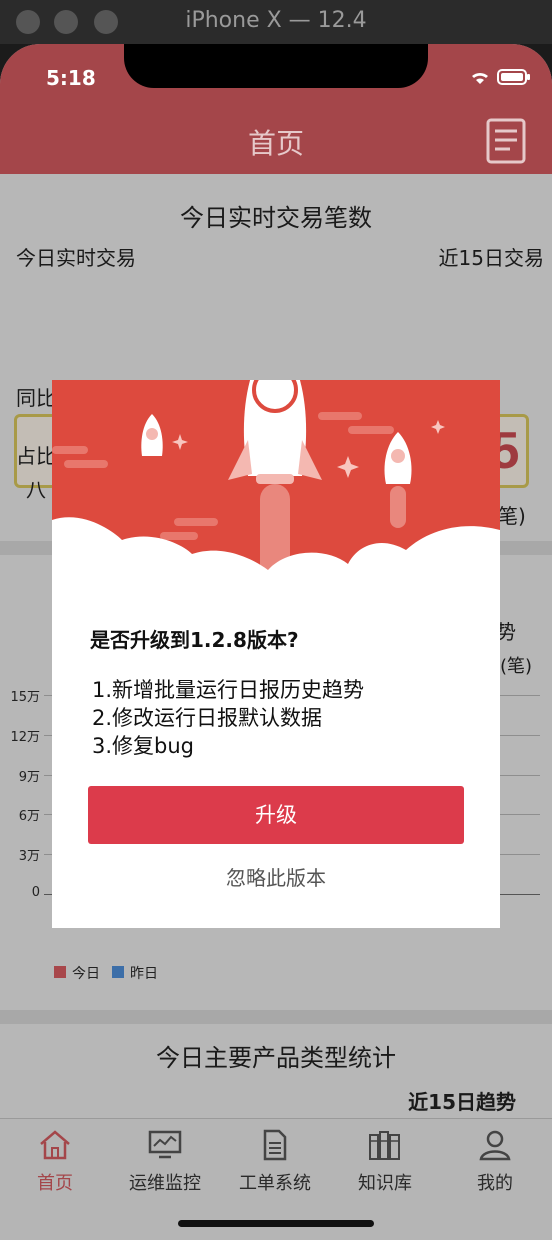 This screenshot has width=552, height=1240. What do you see at coordinates (228, 690) in the screenshot?
I see `release-note: 1.新增批量运行日报历史趋势` at bounding box center [228, 690].